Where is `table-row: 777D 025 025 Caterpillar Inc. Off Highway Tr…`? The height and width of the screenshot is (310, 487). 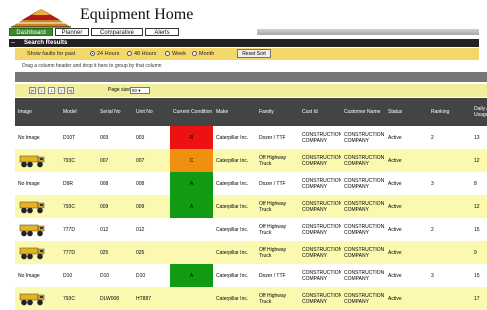
table-row: 777D 025 025 Caterpillar Inc. Off Highway Tr… is located at coordinates (251, 252).